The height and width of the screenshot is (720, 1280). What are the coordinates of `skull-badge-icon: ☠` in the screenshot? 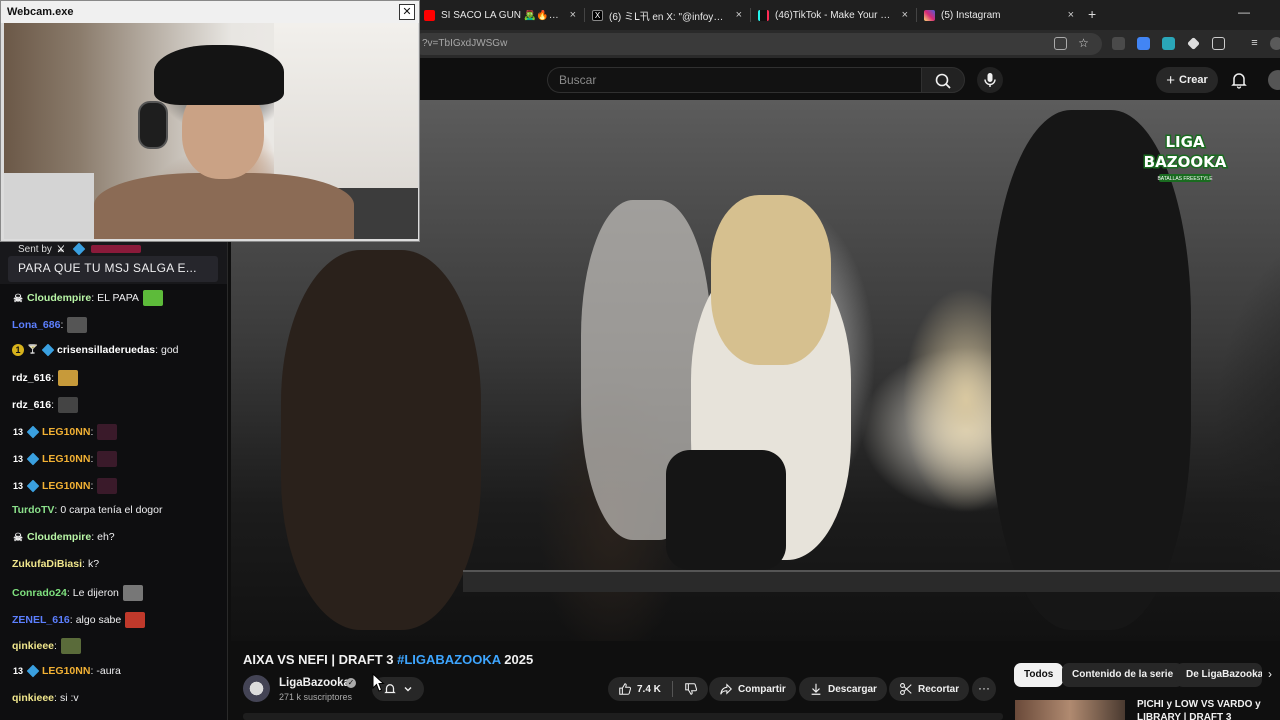 It's located at (18, 537).